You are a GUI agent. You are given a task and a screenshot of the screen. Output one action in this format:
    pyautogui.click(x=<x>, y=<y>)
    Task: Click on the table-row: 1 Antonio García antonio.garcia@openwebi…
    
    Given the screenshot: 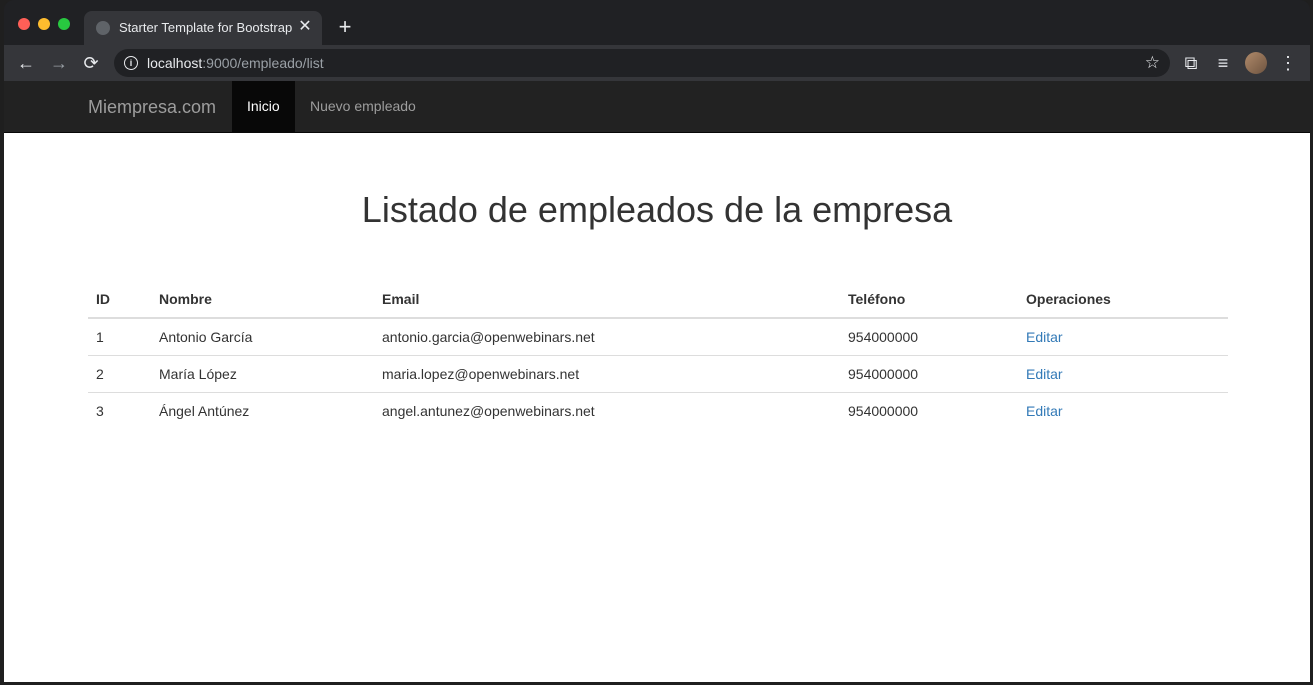 What is the action you would take?
    pyautogui.click(x=658, y=337)
    